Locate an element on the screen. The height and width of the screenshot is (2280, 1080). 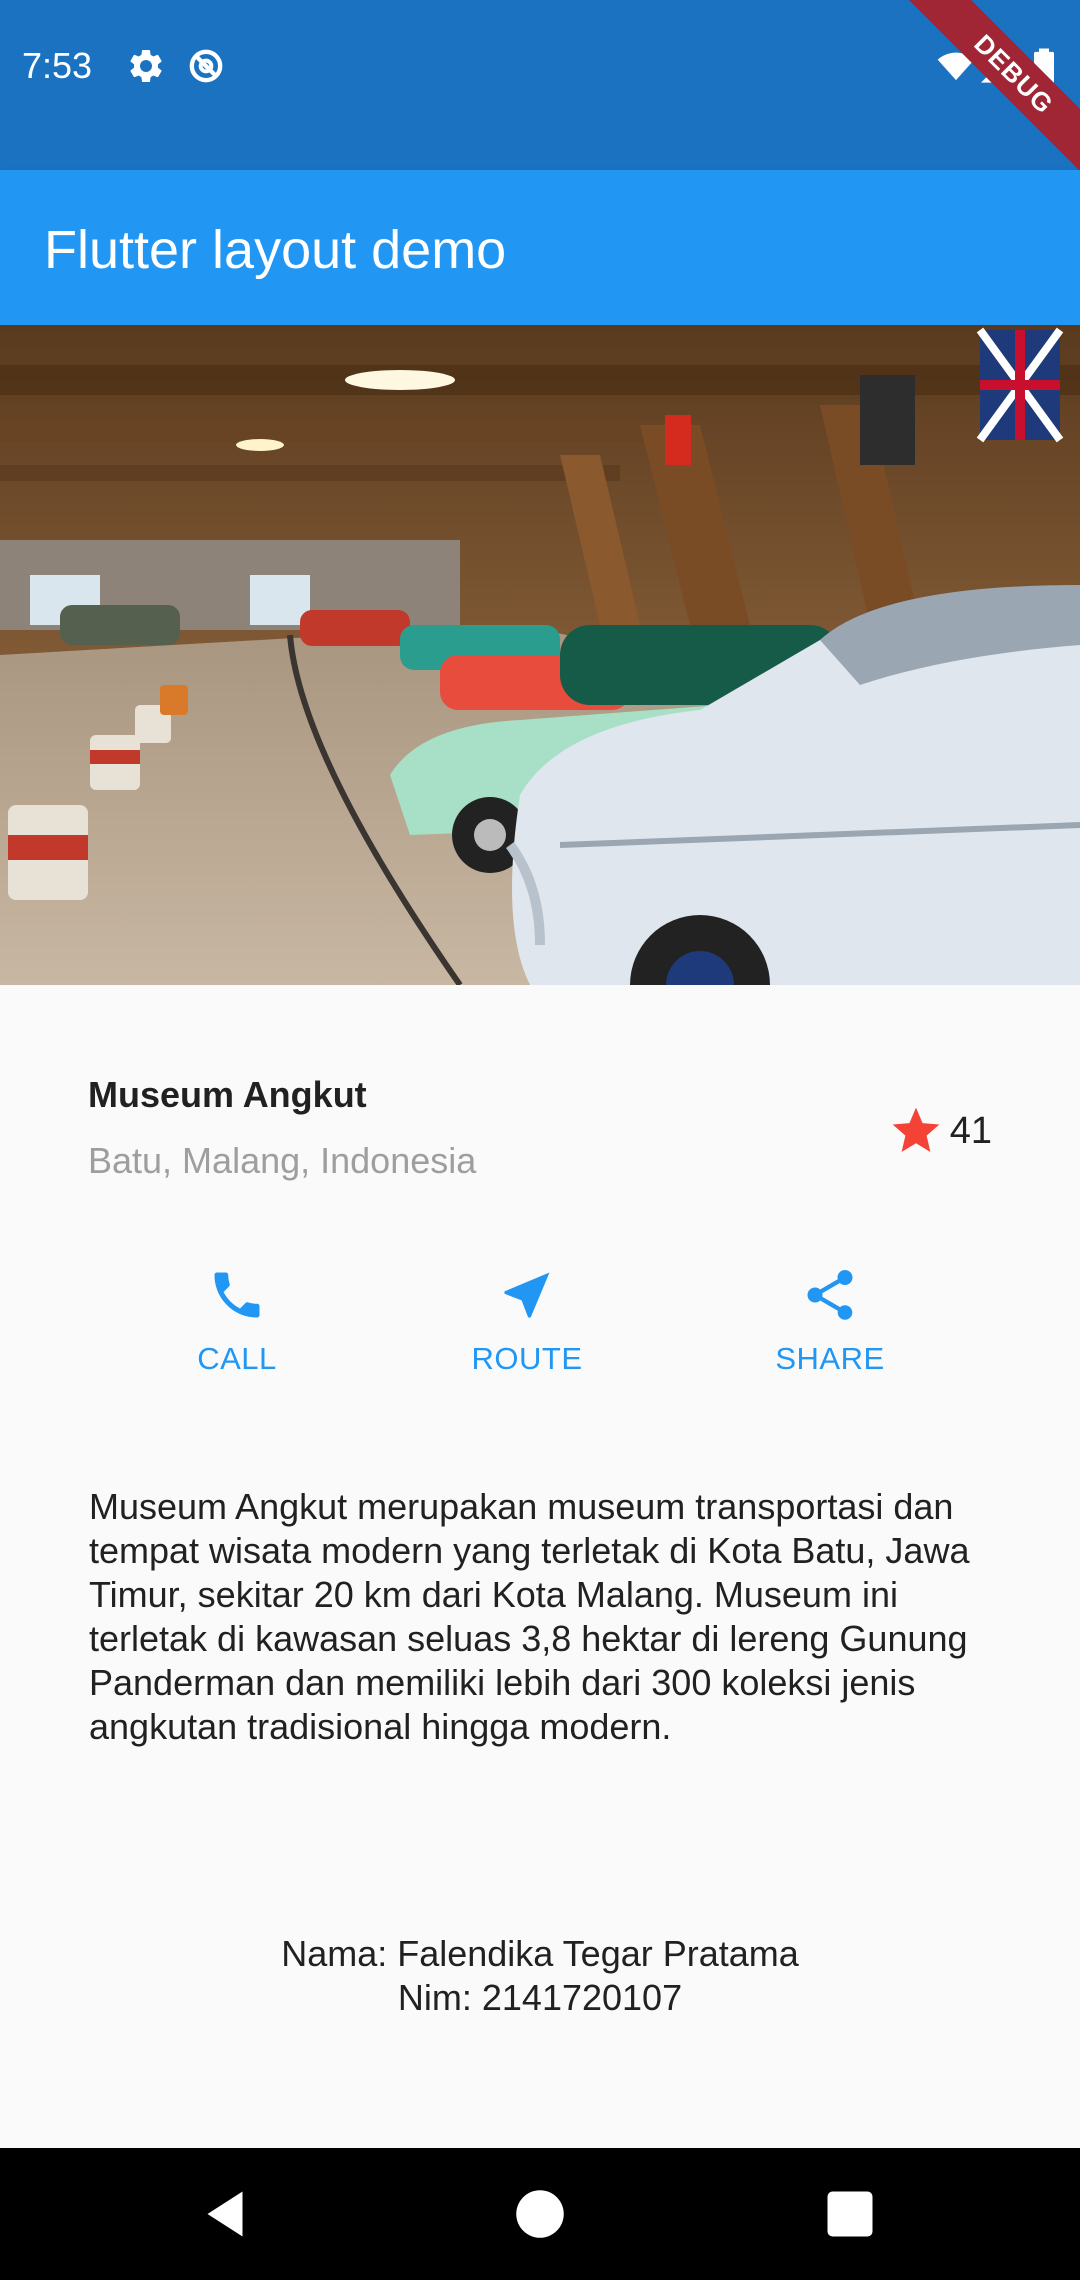
status-bar: 7:53 DEBUG is located at coordinates (540, 85).